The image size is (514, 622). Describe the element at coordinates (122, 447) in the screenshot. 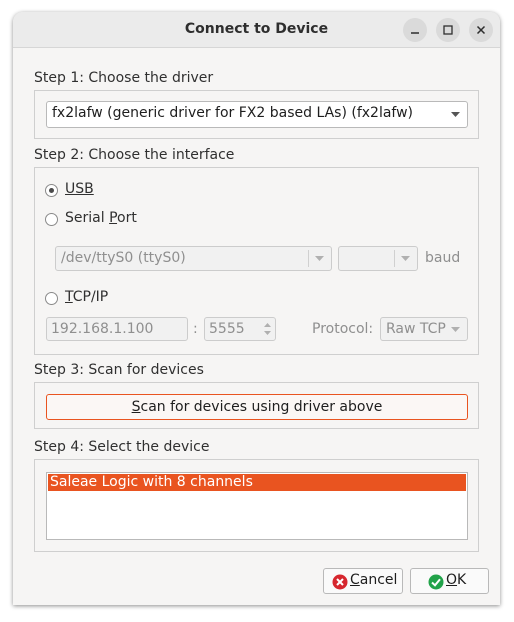

I see `step4-label: Step 4: Select the device` at that location.